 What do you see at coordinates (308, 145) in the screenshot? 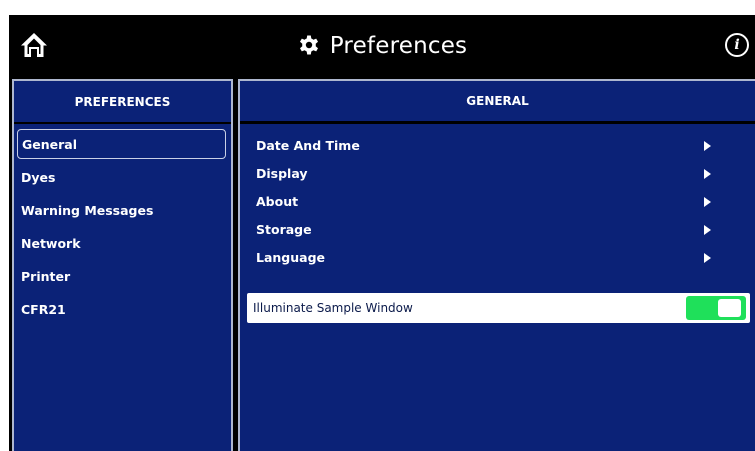
I see `menu-item-label: Date And Time` at bounding box center [308, 145].